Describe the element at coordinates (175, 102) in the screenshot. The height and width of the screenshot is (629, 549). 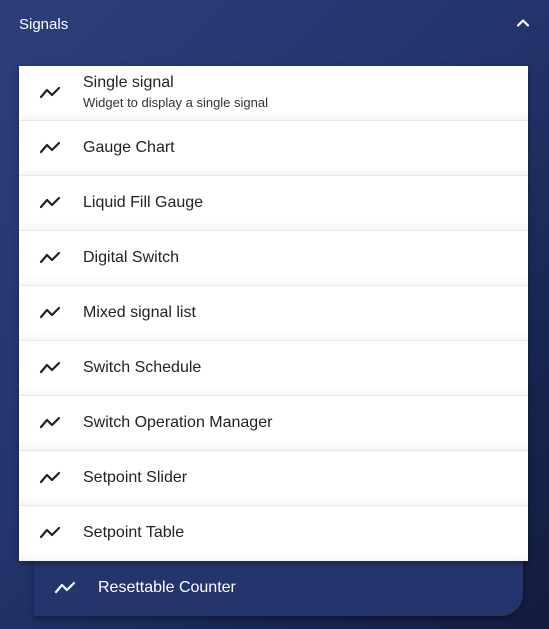
I see `widget-item-description: Widget to display a single signal` at that location.